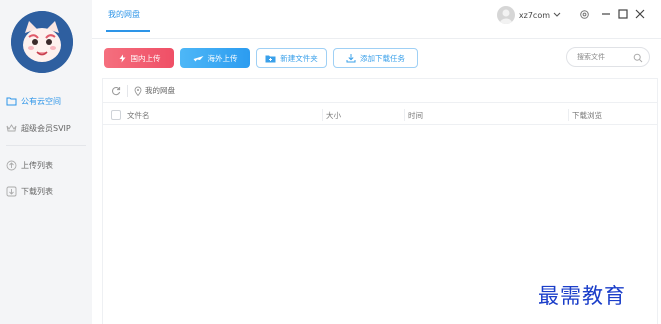 Image resolution: width=661 pixels, height=324 pixels. What do you see at coordinates (351, 58) in the screenshot?
I see `download-icon` at bounding box center [351, 58].